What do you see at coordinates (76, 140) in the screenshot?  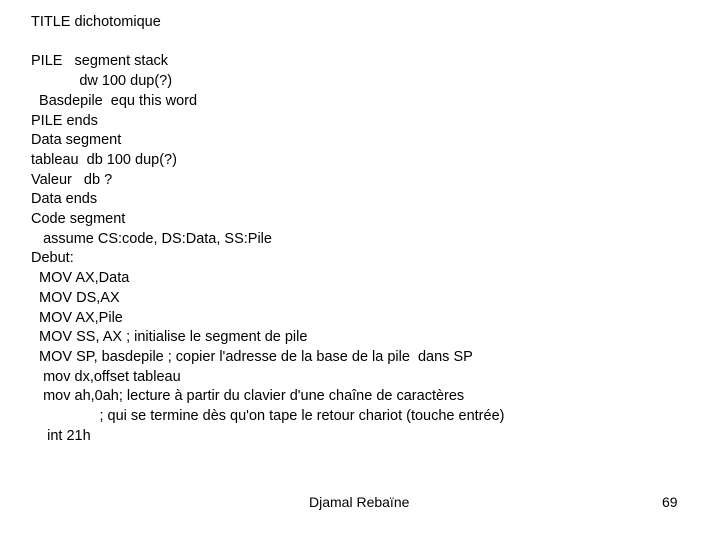 I see `code-line: Data segment` at bounding box center [76, 140].